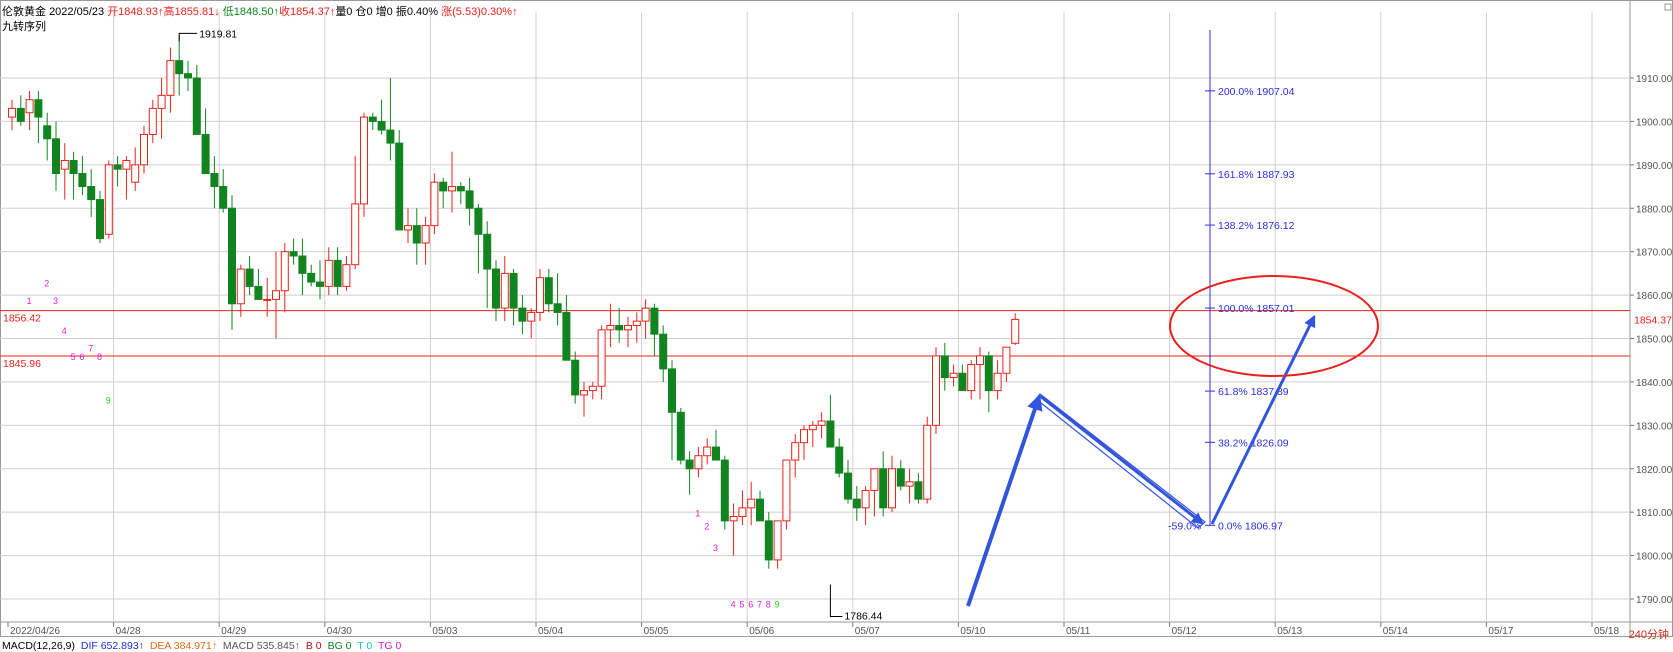 This screenshot has height=652, width=1673. Describe the element at coordinates (656, 631) in the screenshot. I see `x-tick-label: 05/05` at that location.